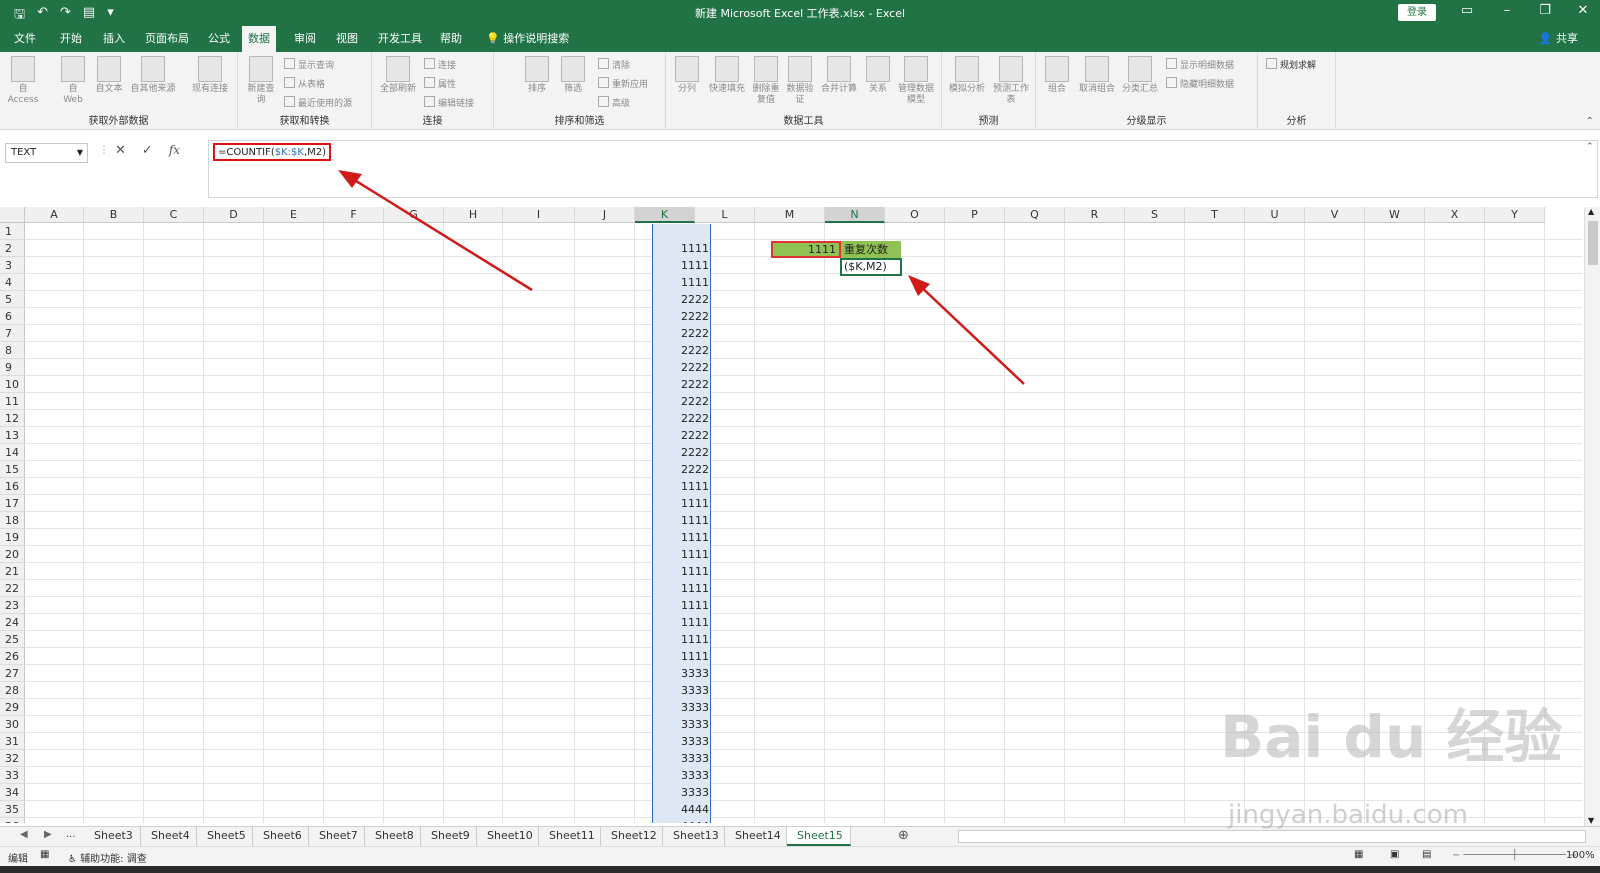 The image size is (1600, 873). I want to click on filter-button: 筛选, so click(573, 75).